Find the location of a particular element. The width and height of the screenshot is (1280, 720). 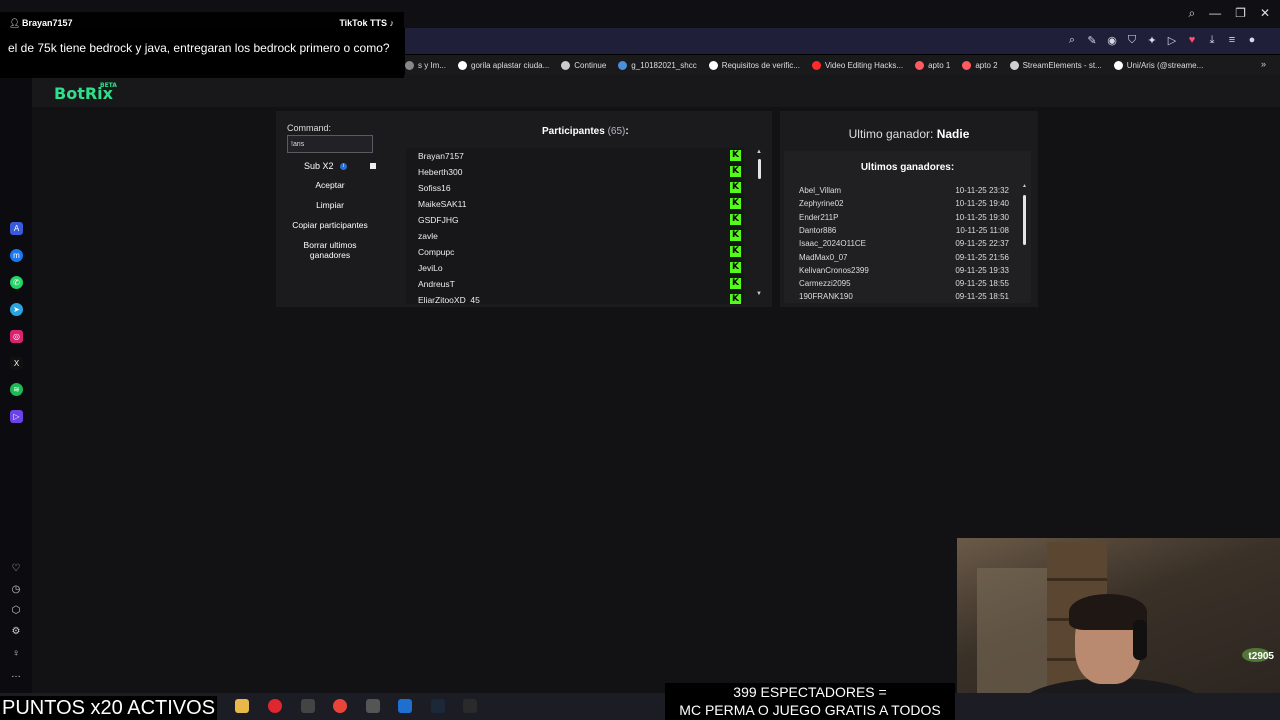

telegram-icon: ➤ is located at coordinates (16, 309).